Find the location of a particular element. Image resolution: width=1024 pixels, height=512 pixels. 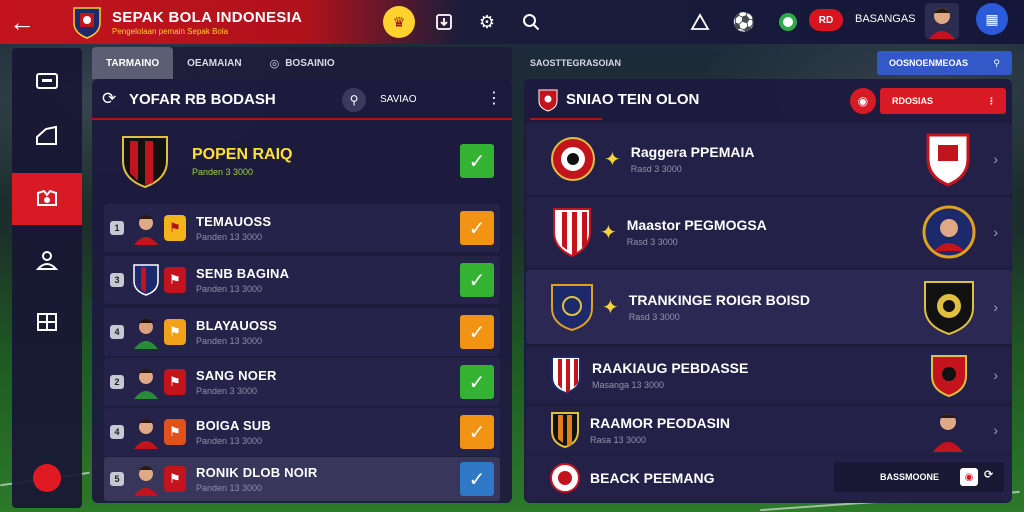

search-icon is located at coordinates (531, 22).